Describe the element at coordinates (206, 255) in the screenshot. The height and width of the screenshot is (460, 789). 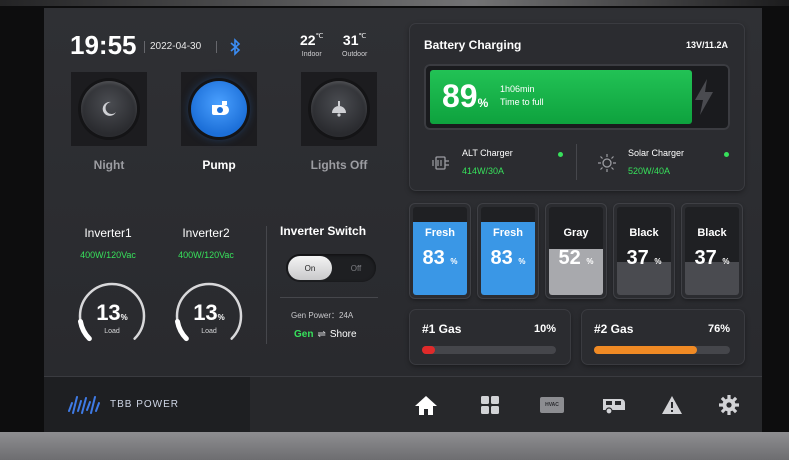
I see `inverter2-power: 400W/120Vac` at that location.